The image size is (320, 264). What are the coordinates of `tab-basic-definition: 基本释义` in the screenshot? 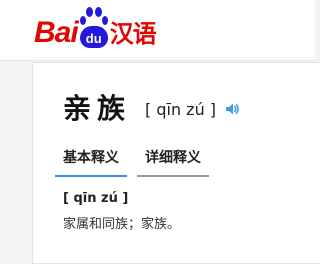 It's located at (91, 162).